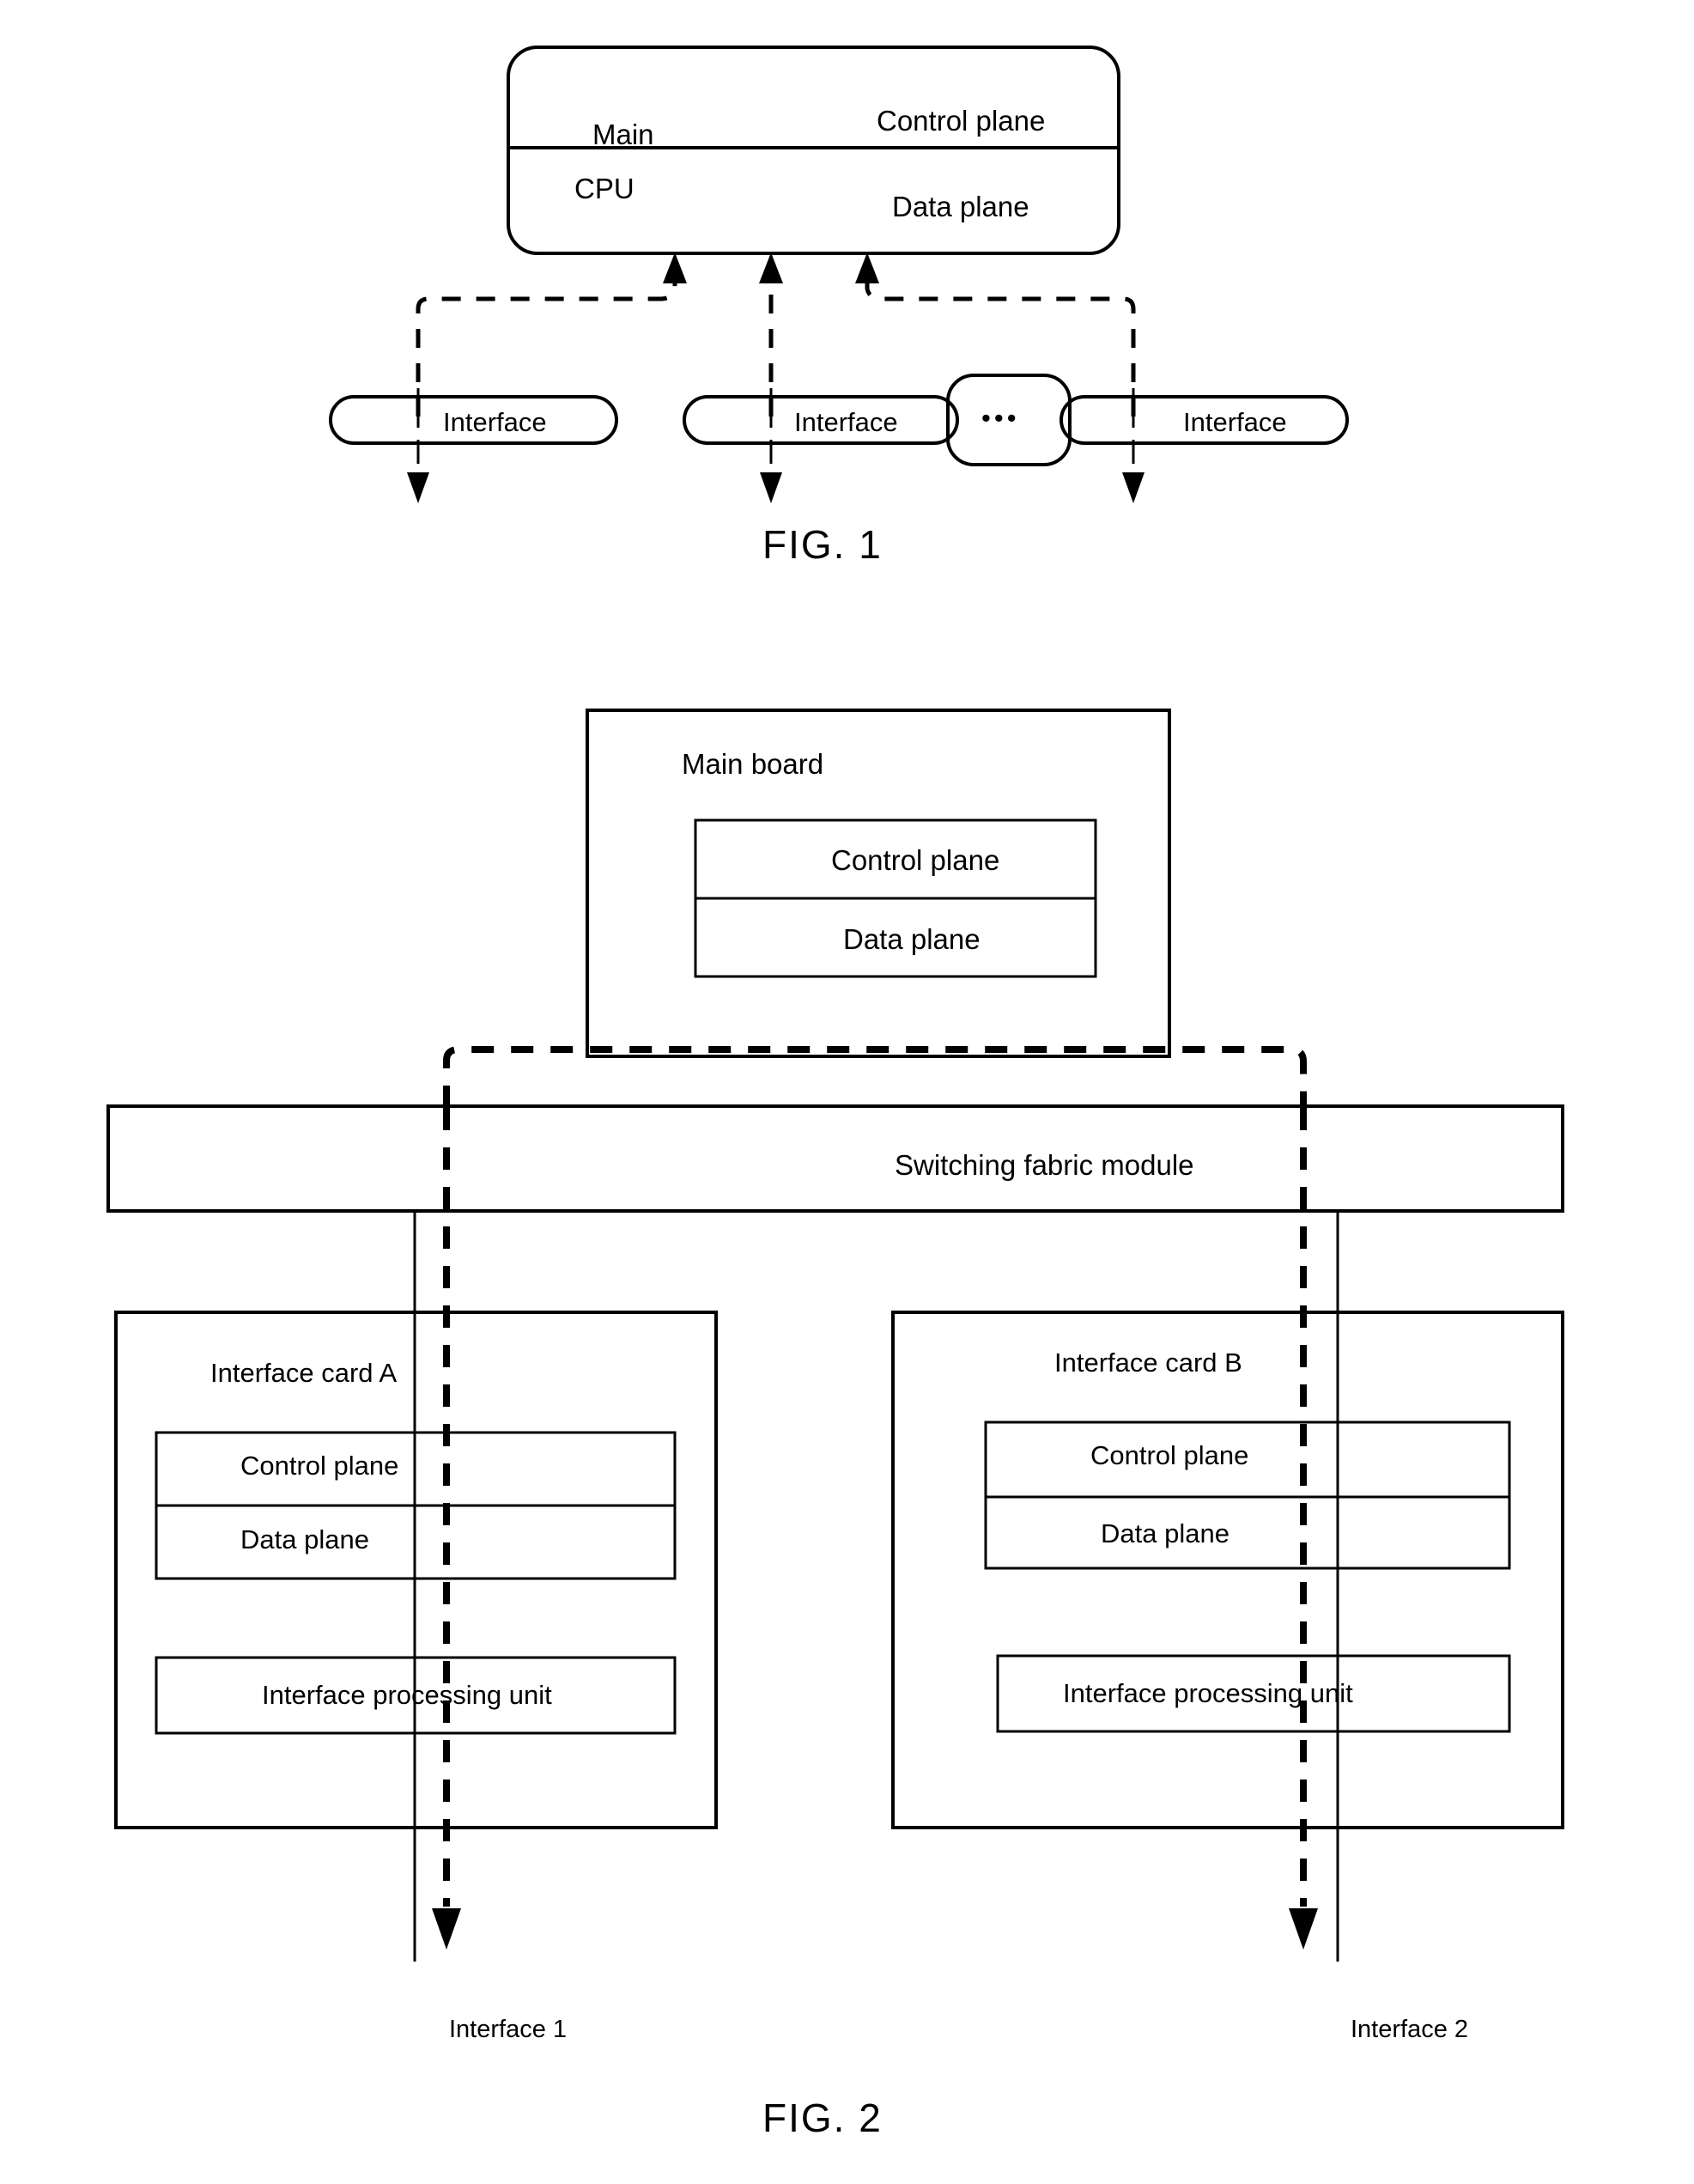 This screenshot has height=2184, width=1694. Describe the element at coordinates (1228, 1570) in the screenshot. I see `interface-card-b-box` at that location.